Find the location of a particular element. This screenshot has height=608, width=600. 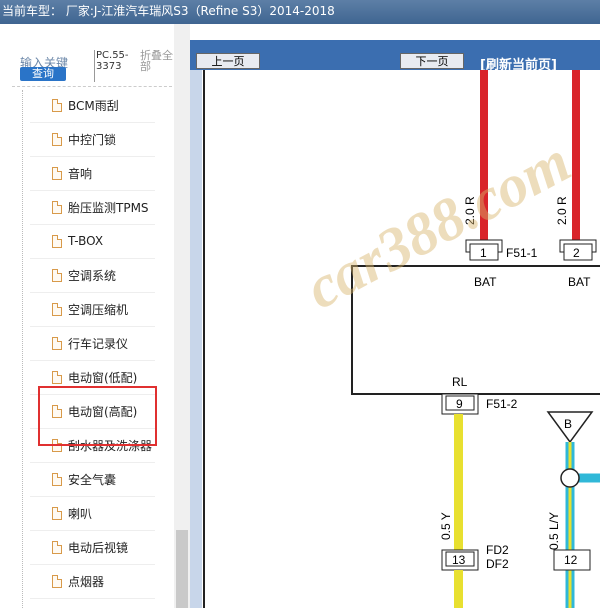

tree-item-label: 中控门锁 is located at coordinates (92, 139).